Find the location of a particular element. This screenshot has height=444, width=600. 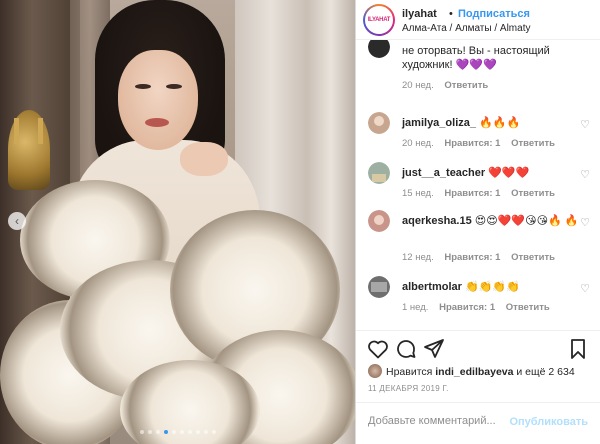

liker-username: indi_edilbayeva is located at coordinates (474, 372).